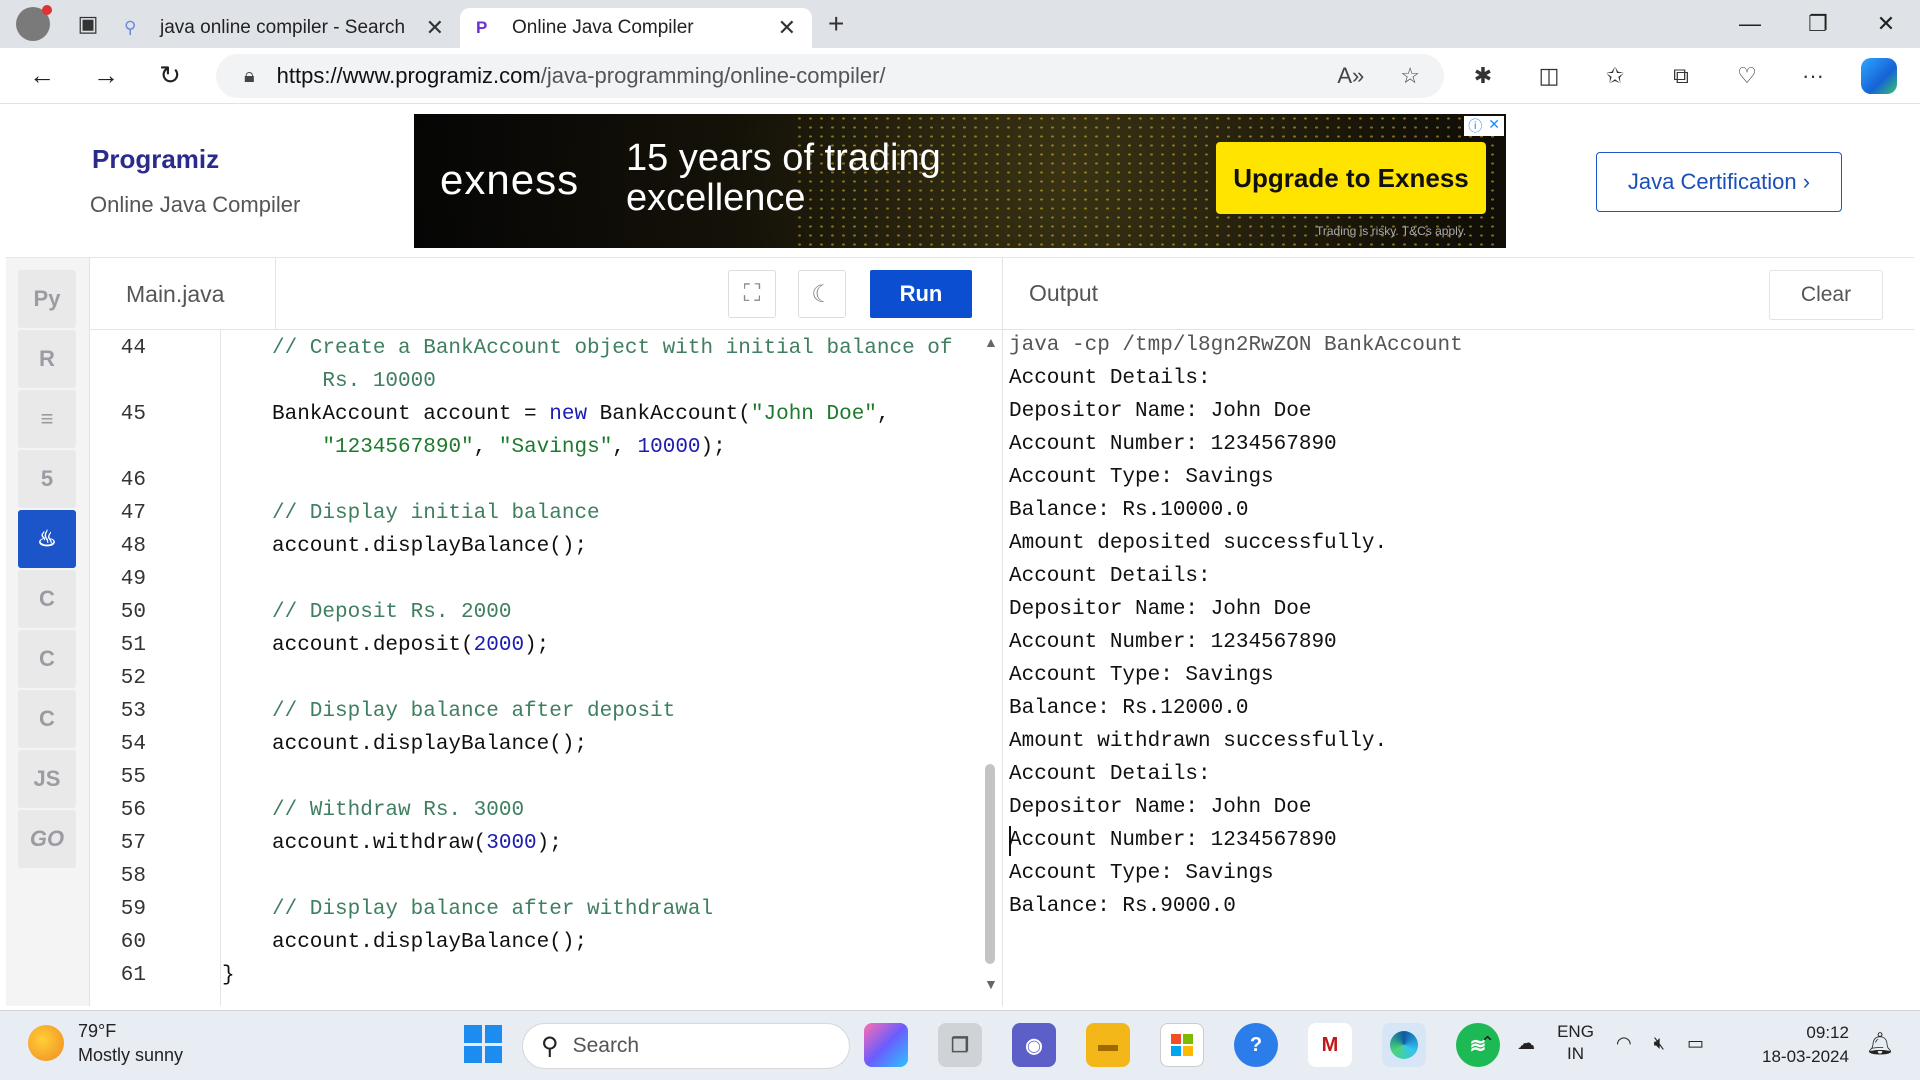 Image resolution: width=1920 pixels, height=1080 pixels. I want to click on c-icon: C, so click(47, 599).